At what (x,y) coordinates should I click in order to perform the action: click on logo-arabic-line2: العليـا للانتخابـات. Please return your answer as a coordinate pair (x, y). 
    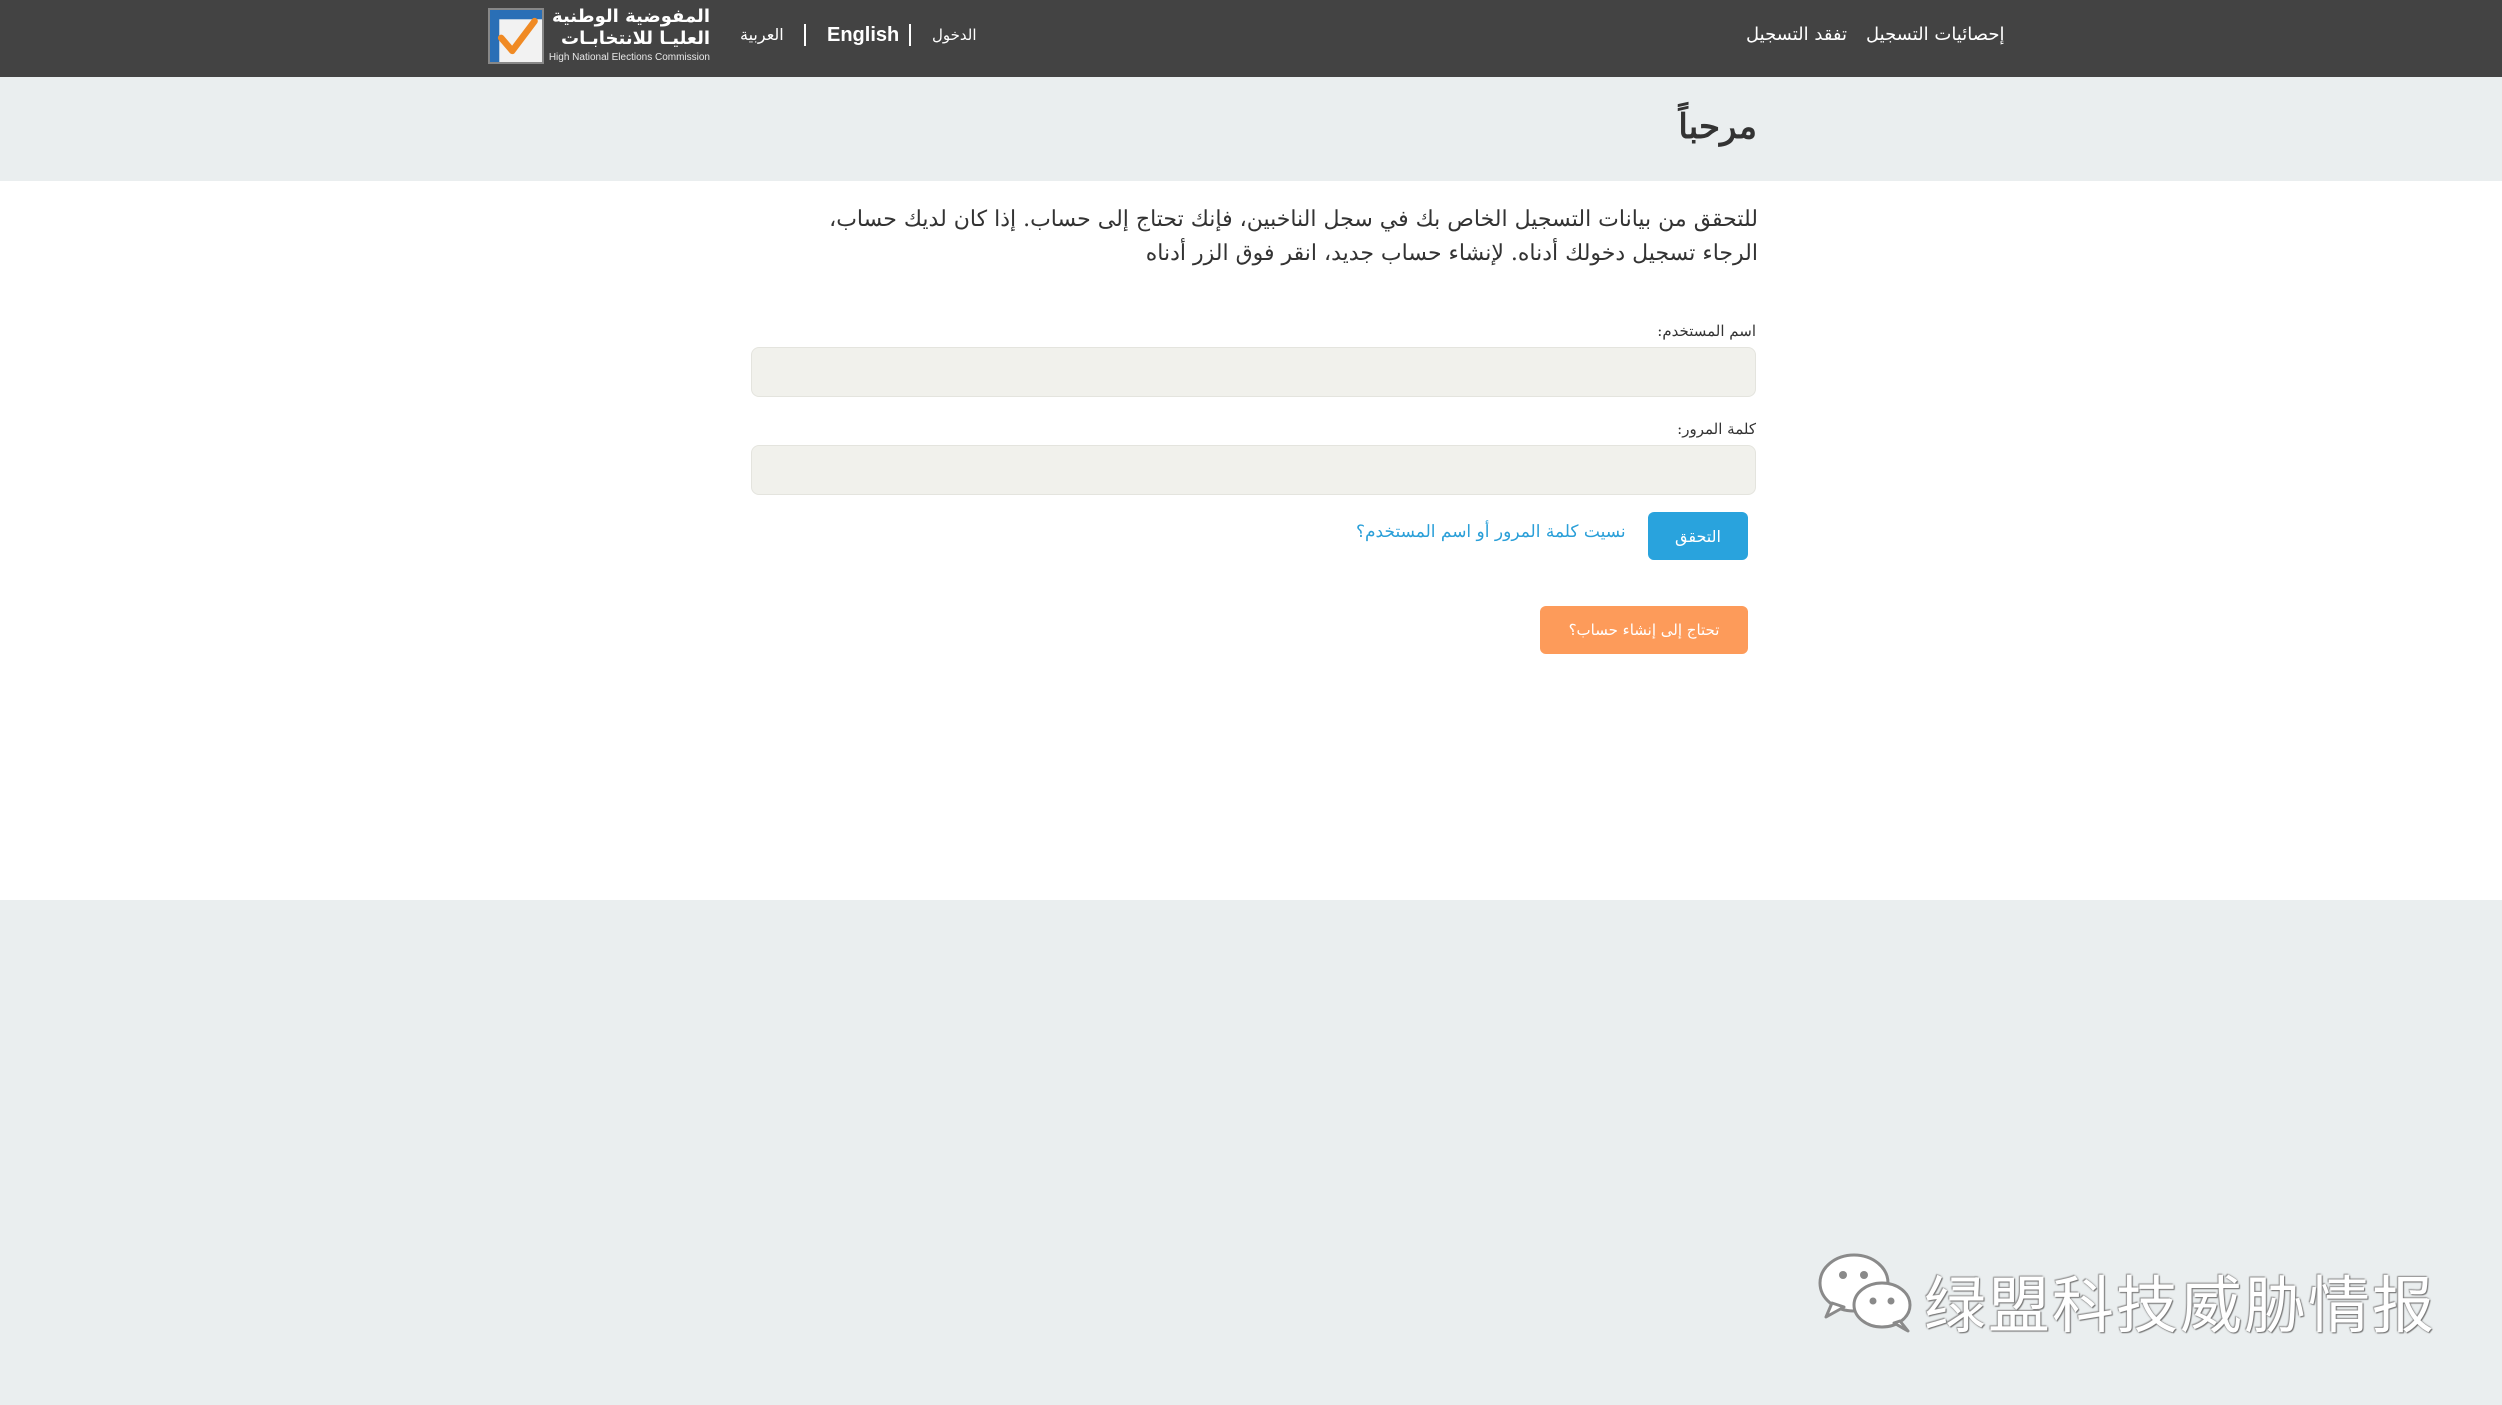
    Looking at the image, I should click on (635, 38).